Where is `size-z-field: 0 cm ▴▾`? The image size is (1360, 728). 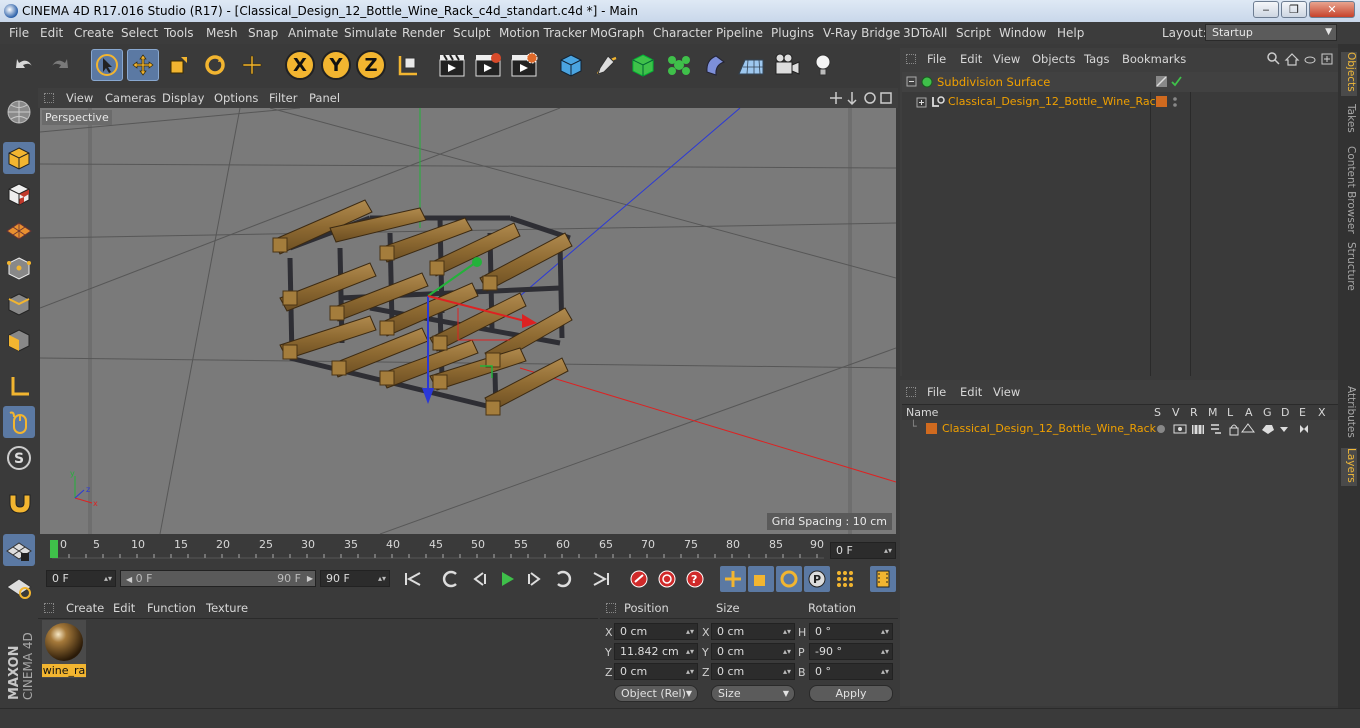
size-z-field: 0 cm ▴▾ is located at coordinates (753, 671).